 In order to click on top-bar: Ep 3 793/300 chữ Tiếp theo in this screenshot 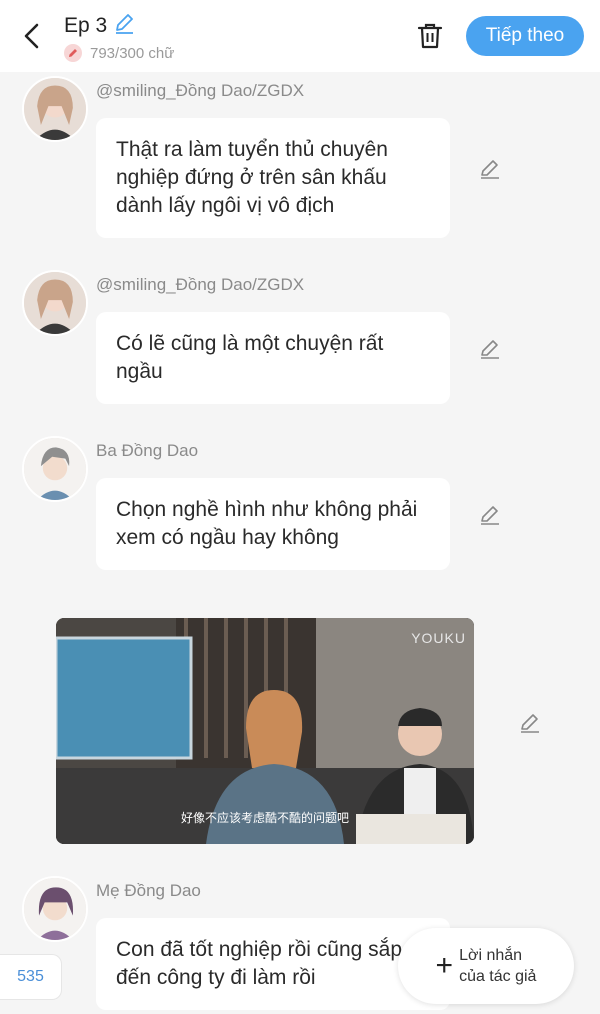, I will do `click(300, 36)`.